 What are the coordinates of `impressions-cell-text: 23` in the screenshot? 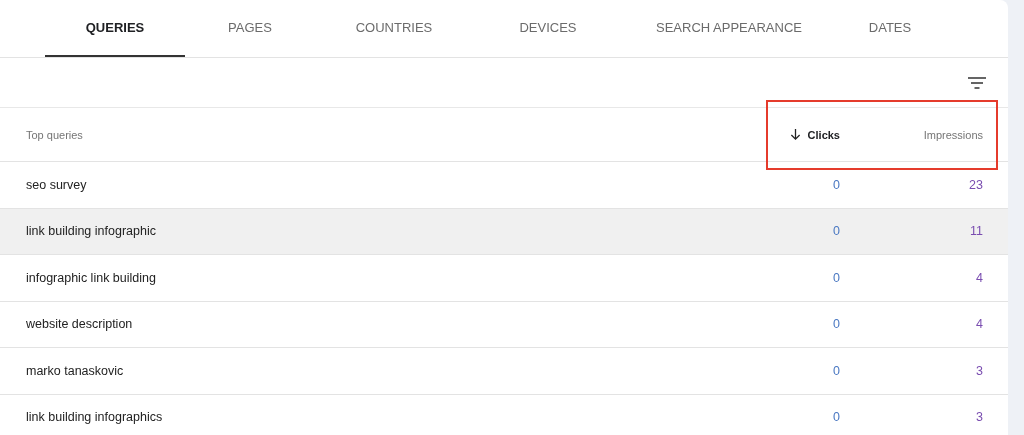 It's located at (976, 184).